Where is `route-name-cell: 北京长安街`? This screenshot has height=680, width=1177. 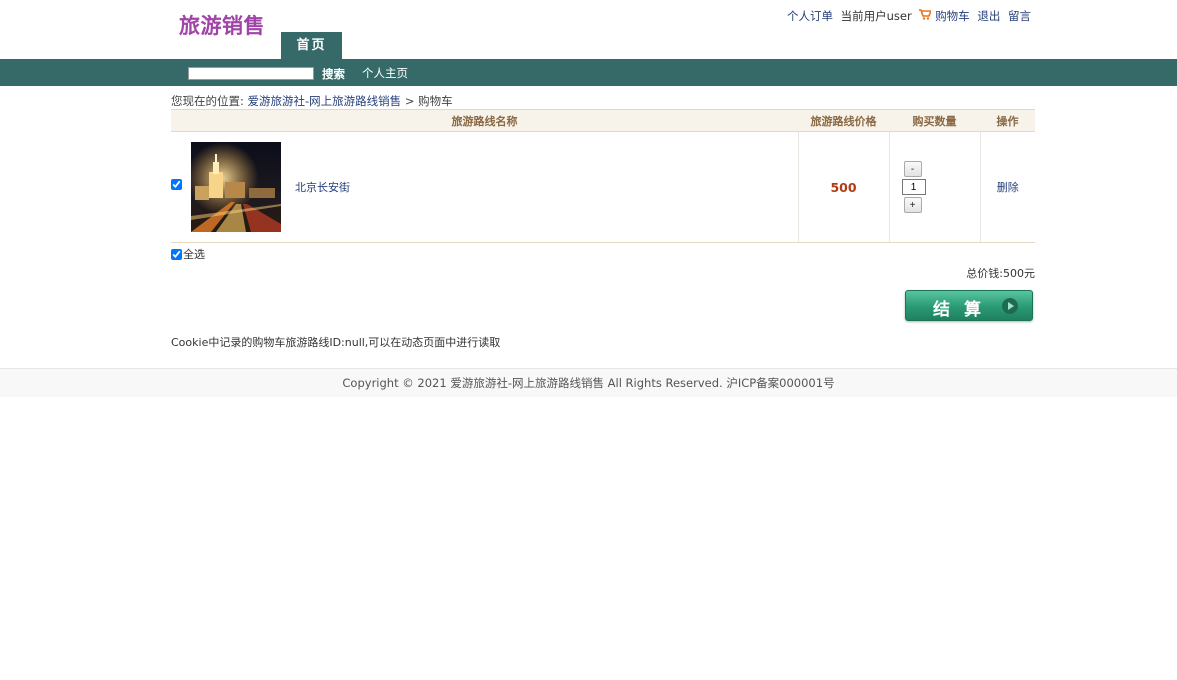 route-name-cell: 北京长安街 is located at coordinates (484, 187).